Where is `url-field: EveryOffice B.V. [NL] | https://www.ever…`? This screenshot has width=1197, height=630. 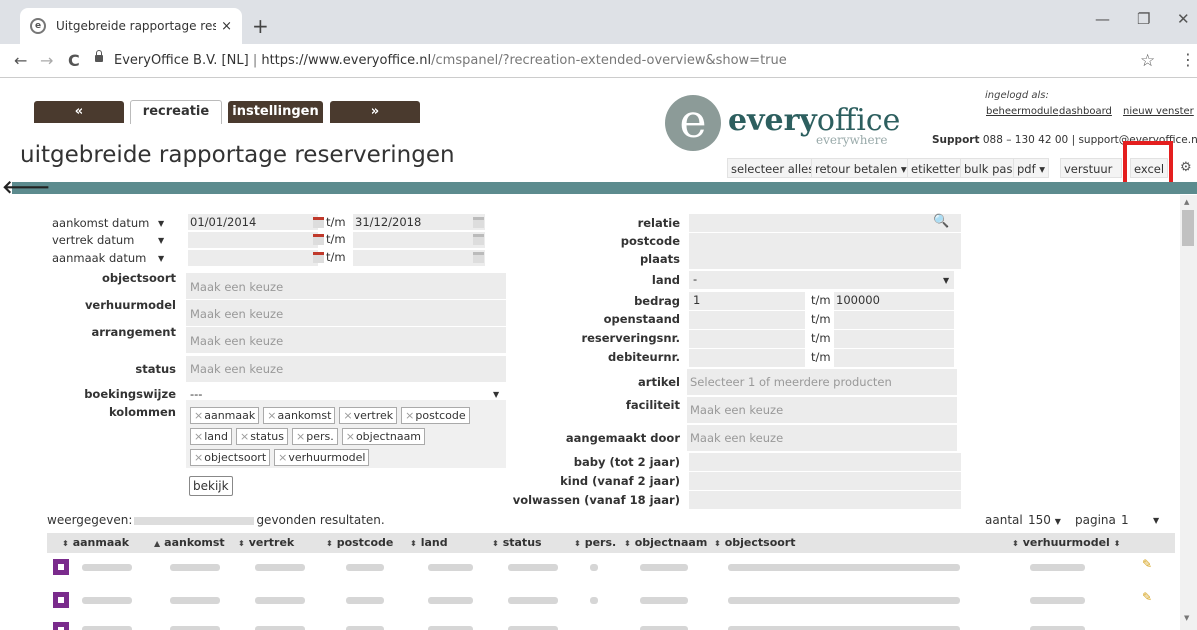
url-field: EveryOffice B.V. [NL] | https://www.ever… is located at coordinates (450, 60).